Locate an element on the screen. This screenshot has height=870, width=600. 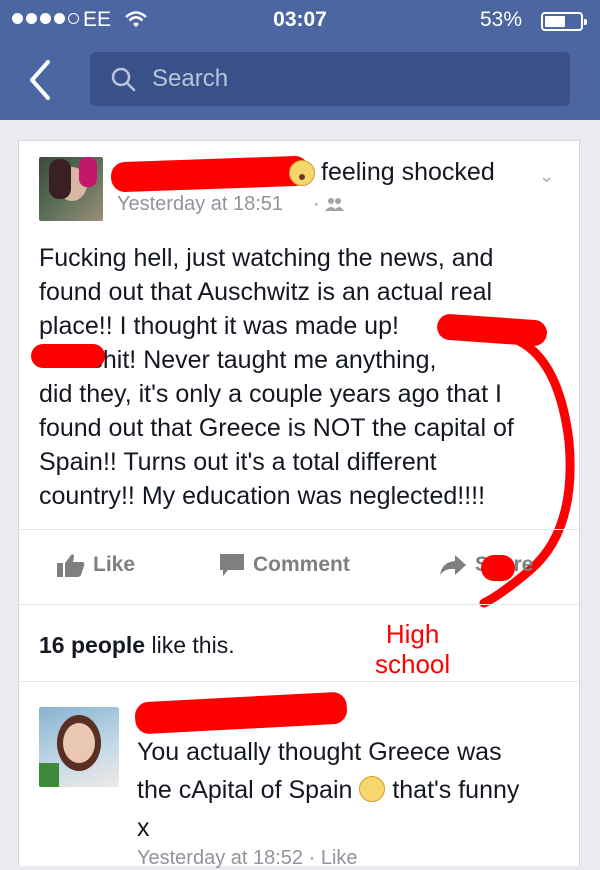
redacted-commenter-name is located at coordinates (241, 713).